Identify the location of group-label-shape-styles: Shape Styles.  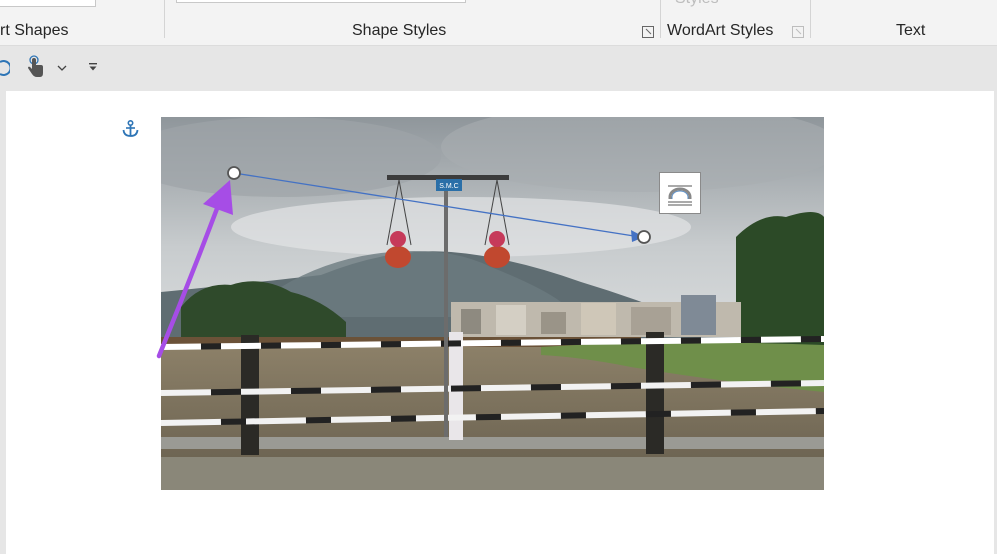
(399, 30).